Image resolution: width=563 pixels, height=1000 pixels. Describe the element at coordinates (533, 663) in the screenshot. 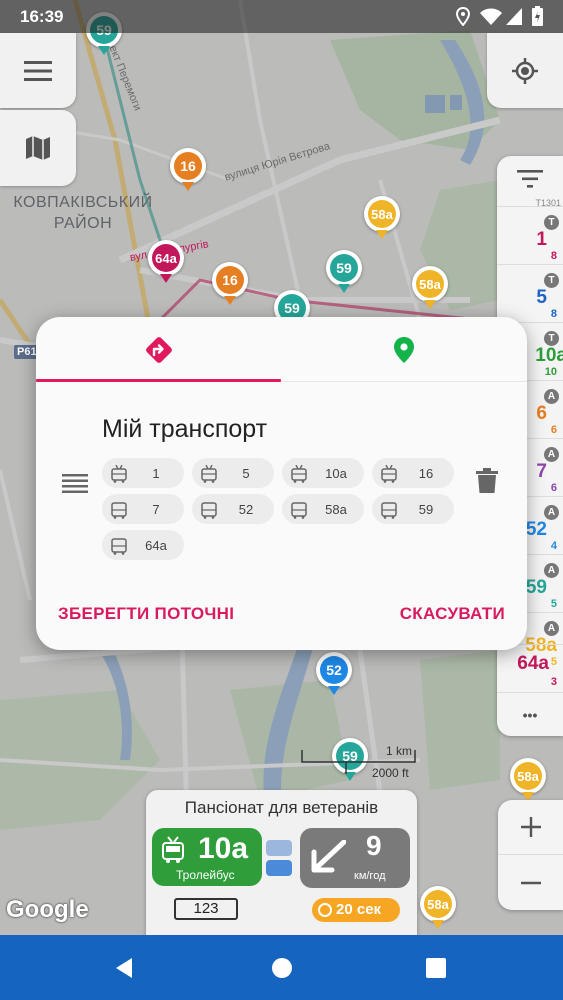

I see `route-number: 64а` at that location.